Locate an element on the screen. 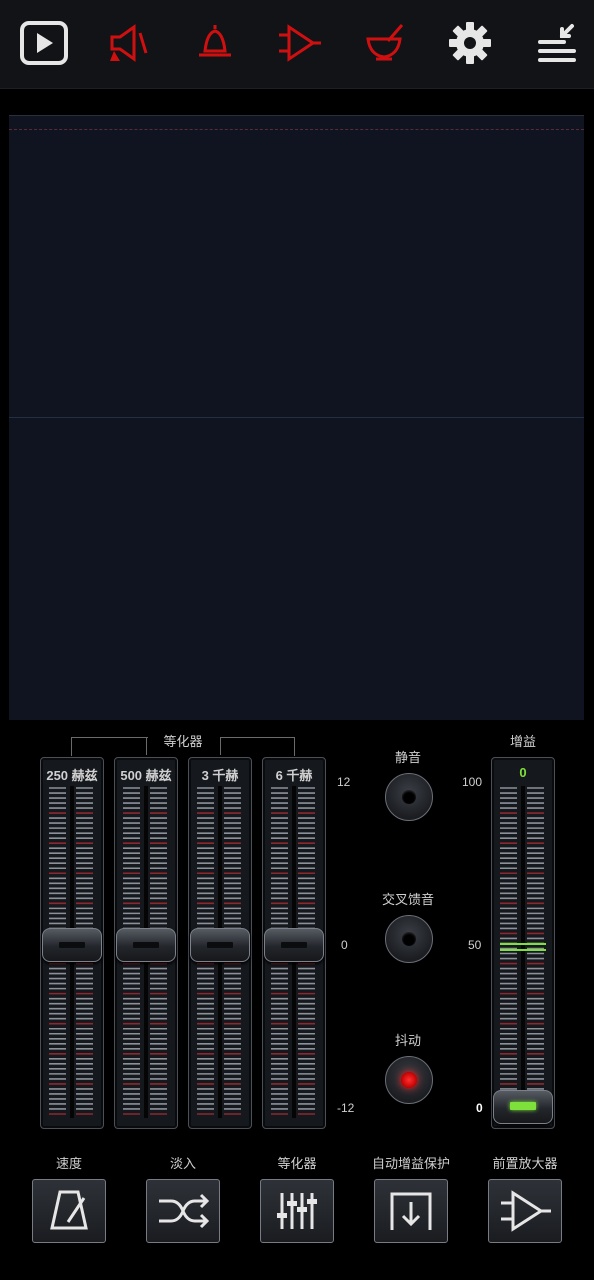 The width and height of the screenshot is (594, 1280). equalizer-button is located at coordinates (297, 1211).